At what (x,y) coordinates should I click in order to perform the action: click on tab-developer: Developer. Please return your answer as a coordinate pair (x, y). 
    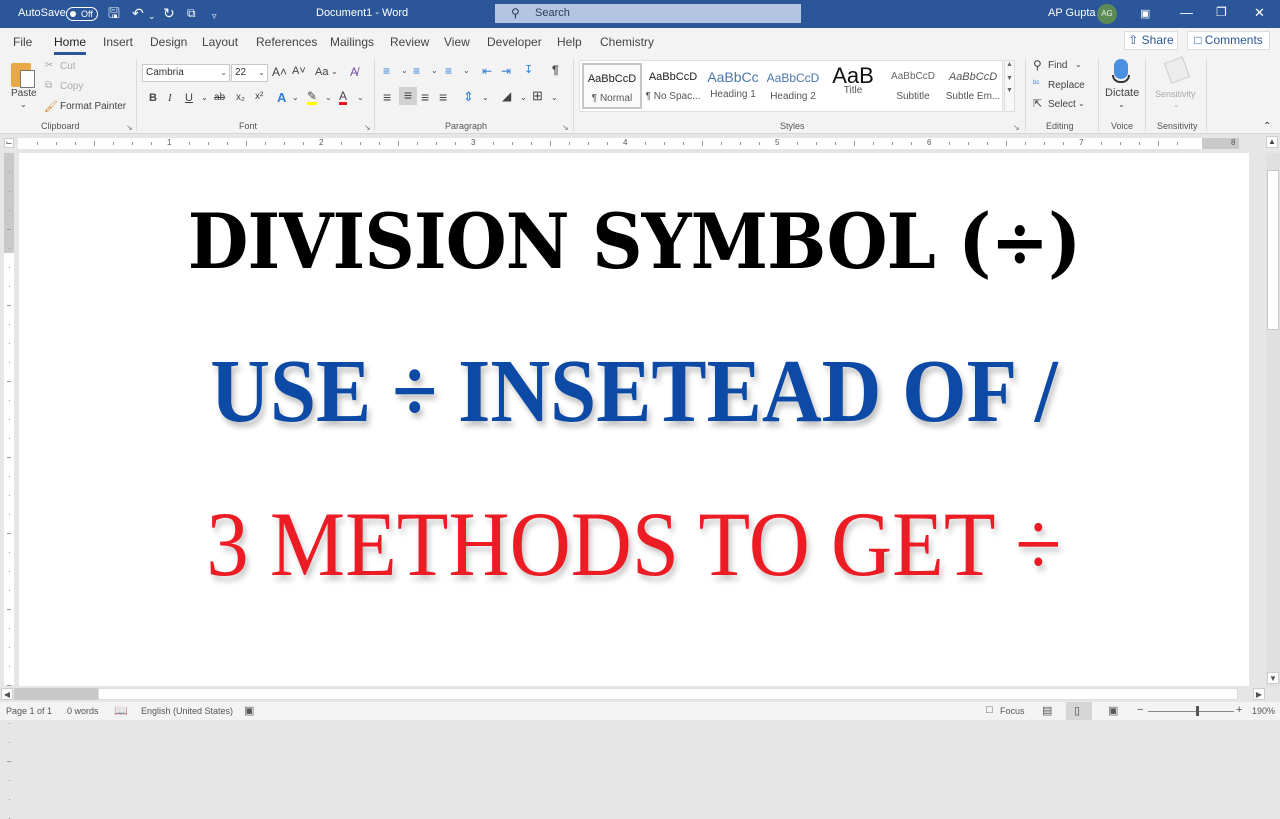
    Looking at the image, I should click on (514, 42).